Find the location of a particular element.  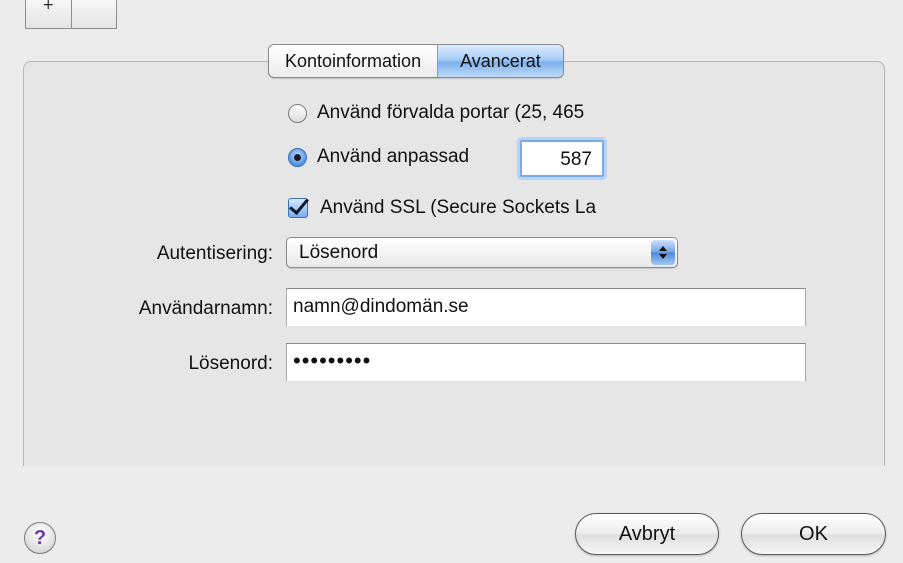

default-ports-option: Använd förvalda portar (25, 465 is located at coordinates (436, 113).